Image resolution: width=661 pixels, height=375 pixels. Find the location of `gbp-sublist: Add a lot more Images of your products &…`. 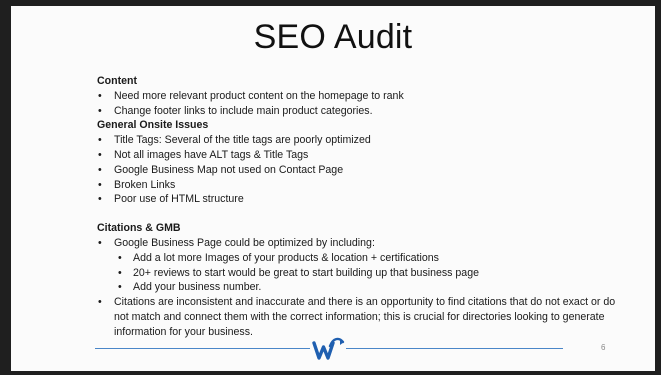

gbp-sublist: Add a lot more Images of your products &… is located at coordinates (357, 273).